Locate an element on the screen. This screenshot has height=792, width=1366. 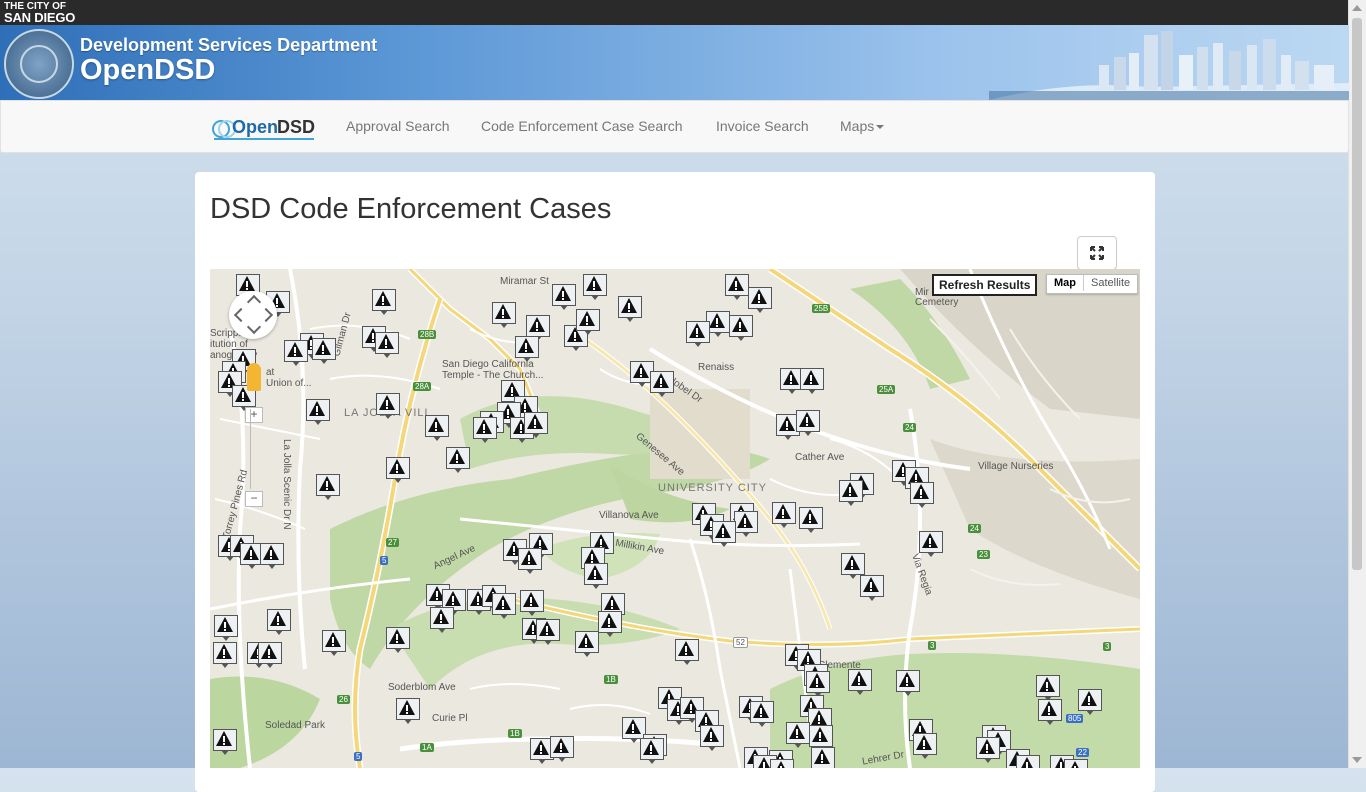
page-scrollbar is located at coordinates (1357, 384).